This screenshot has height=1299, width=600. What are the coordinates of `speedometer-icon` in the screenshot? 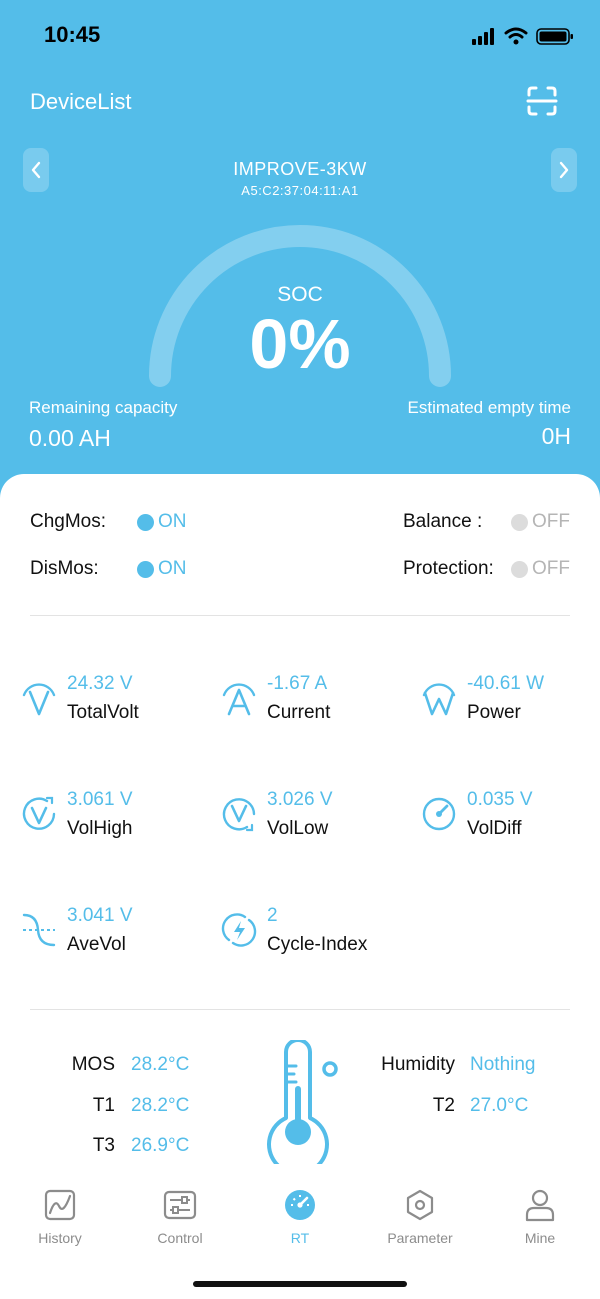 It's located at (300, 1205).